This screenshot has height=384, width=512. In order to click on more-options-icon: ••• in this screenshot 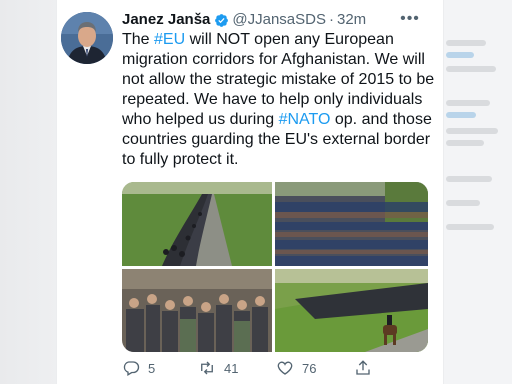, I will do `click(410, 19)`.